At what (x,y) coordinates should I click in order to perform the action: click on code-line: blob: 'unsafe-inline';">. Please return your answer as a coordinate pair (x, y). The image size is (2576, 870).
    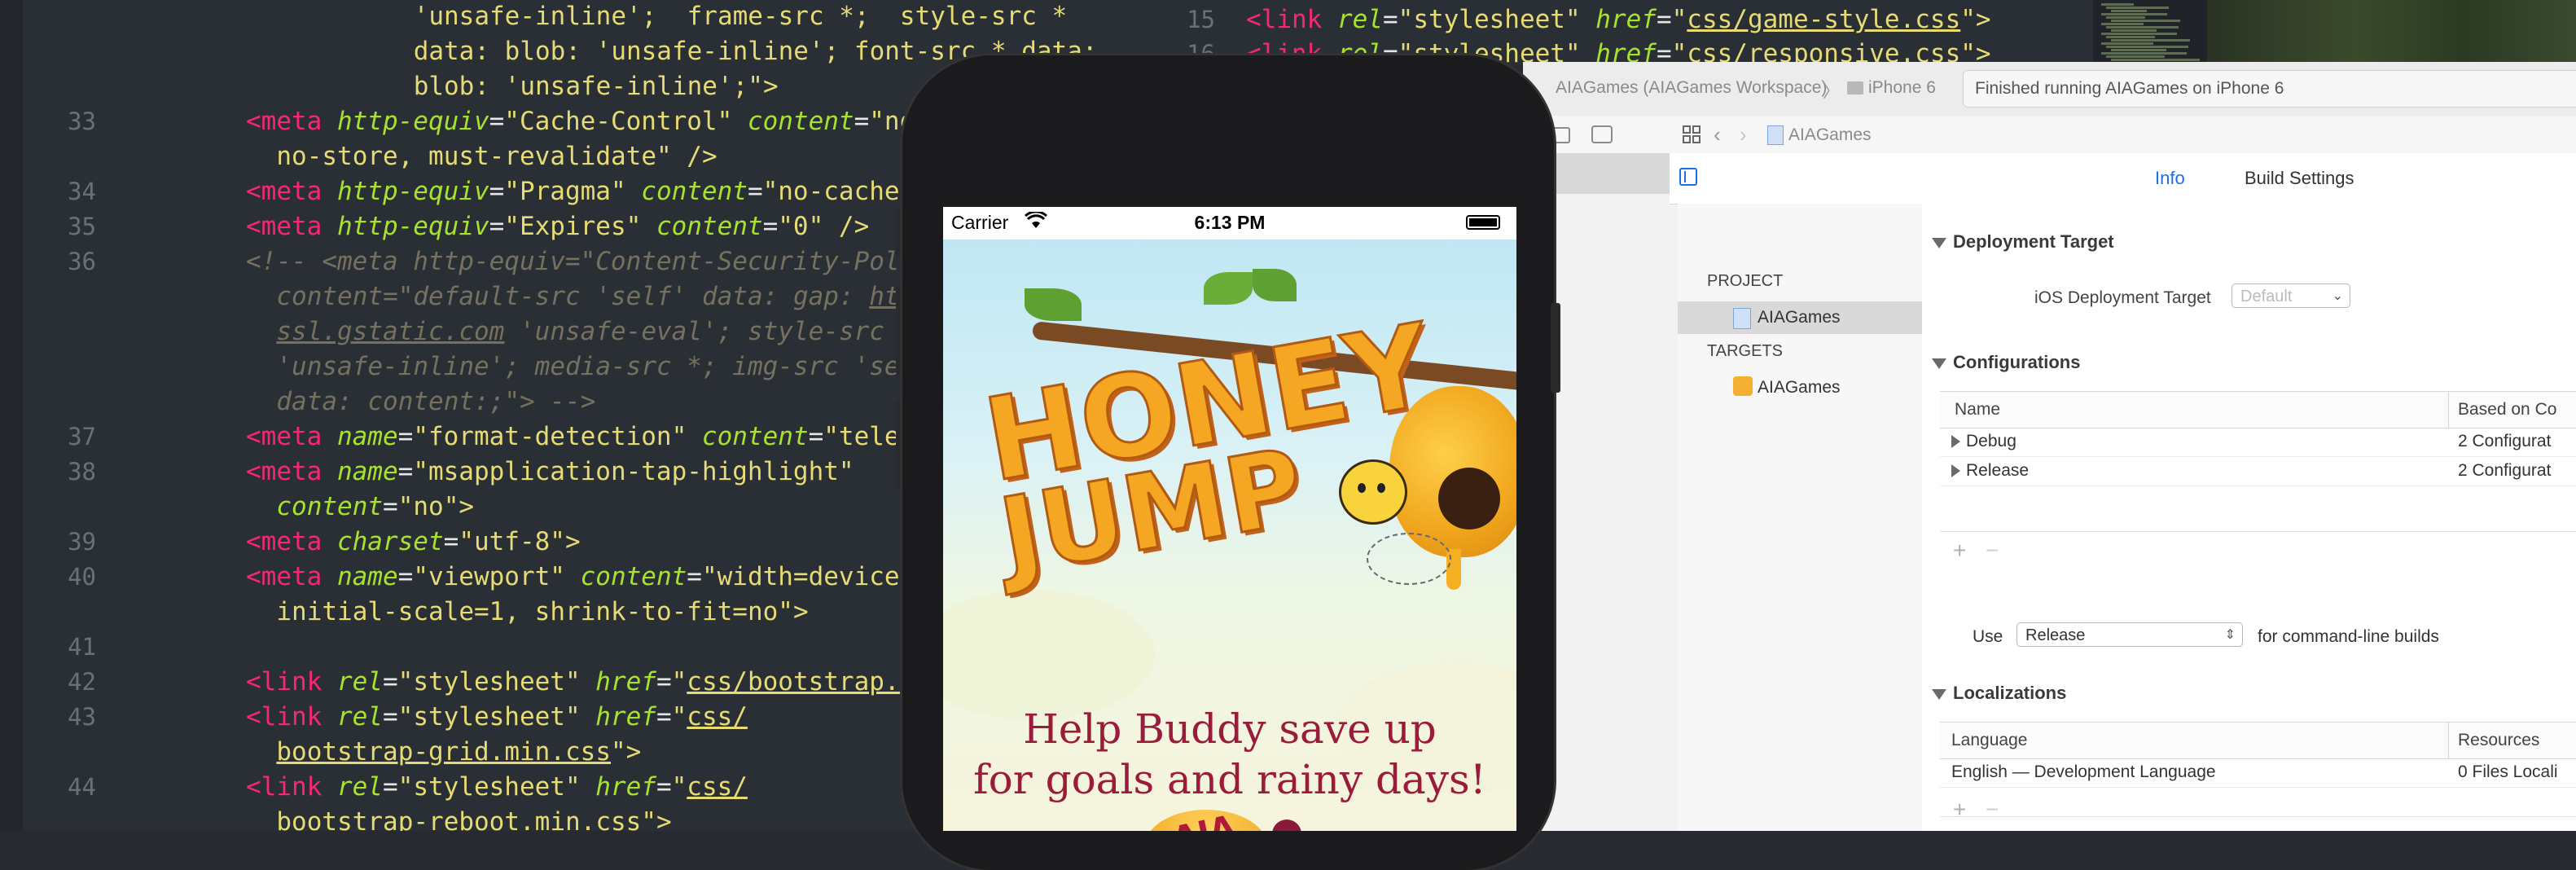
    Looking at the image, I should click on (596, 86).